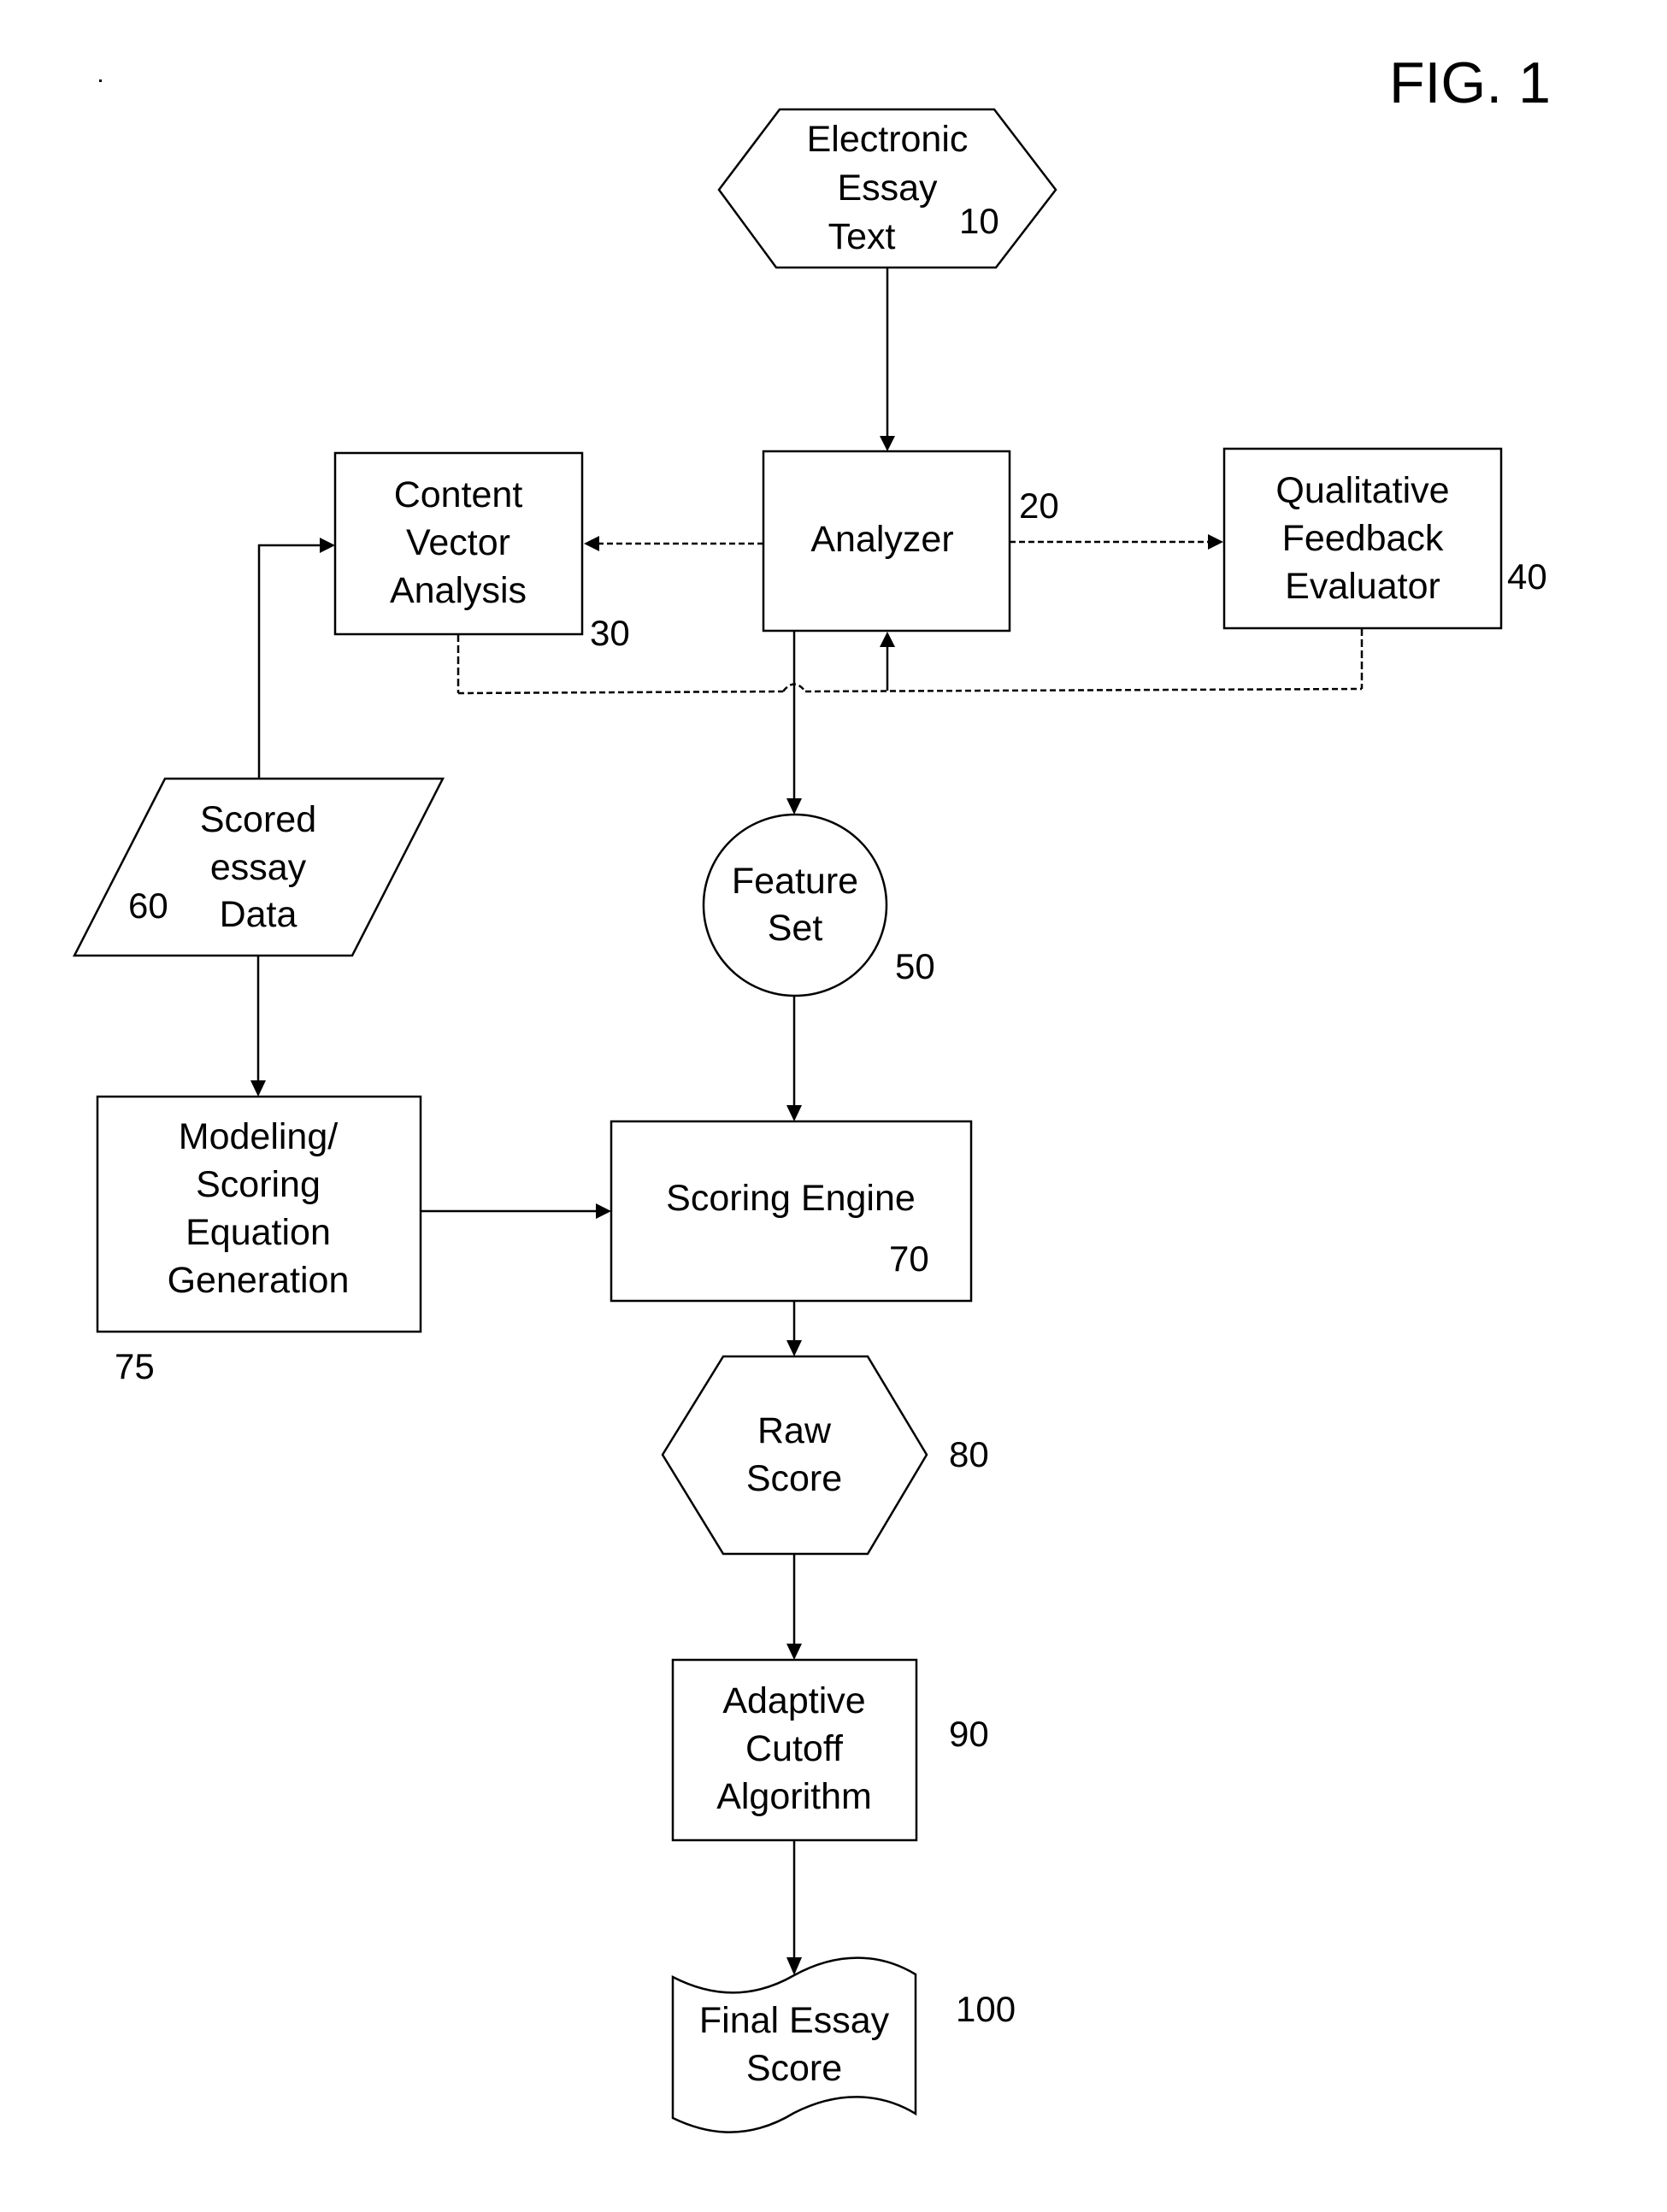 This screenshot has height=2212, width=1667. I want to click on node-label-line: Equation, so click(258, 1232).